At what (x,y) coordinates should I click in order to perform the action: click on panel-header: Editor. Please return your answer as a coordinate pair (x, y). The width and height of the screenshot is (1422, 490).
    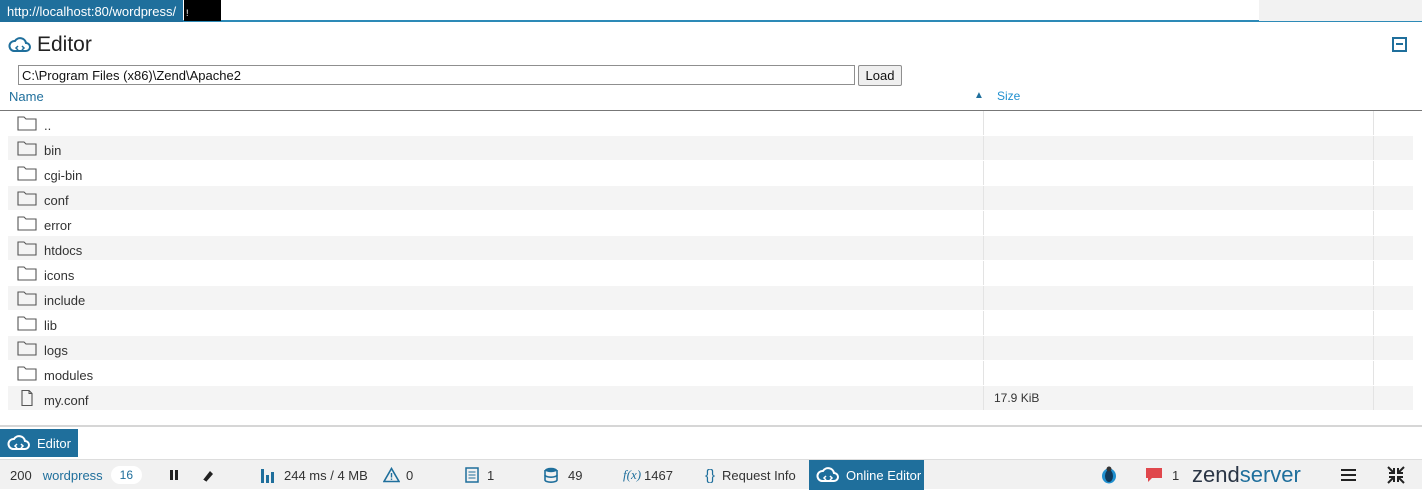
    Looking at the image, I should click on (50, 45).